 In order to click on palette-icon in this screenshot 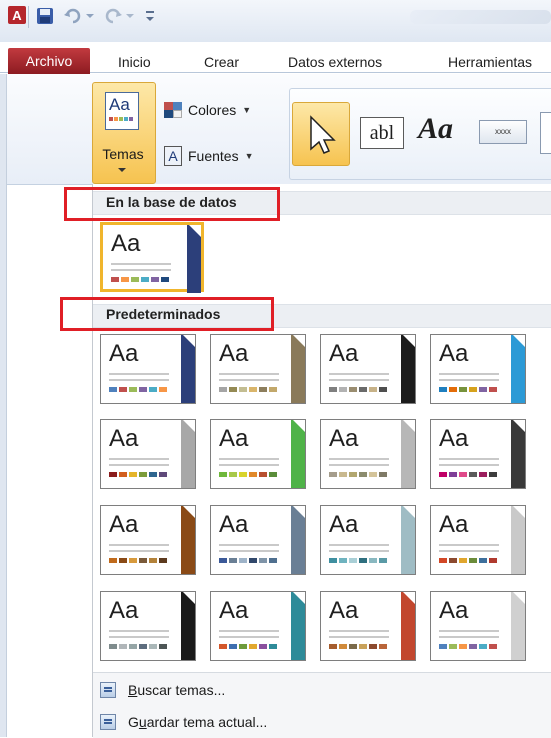, I will do `click(173, 110)`.